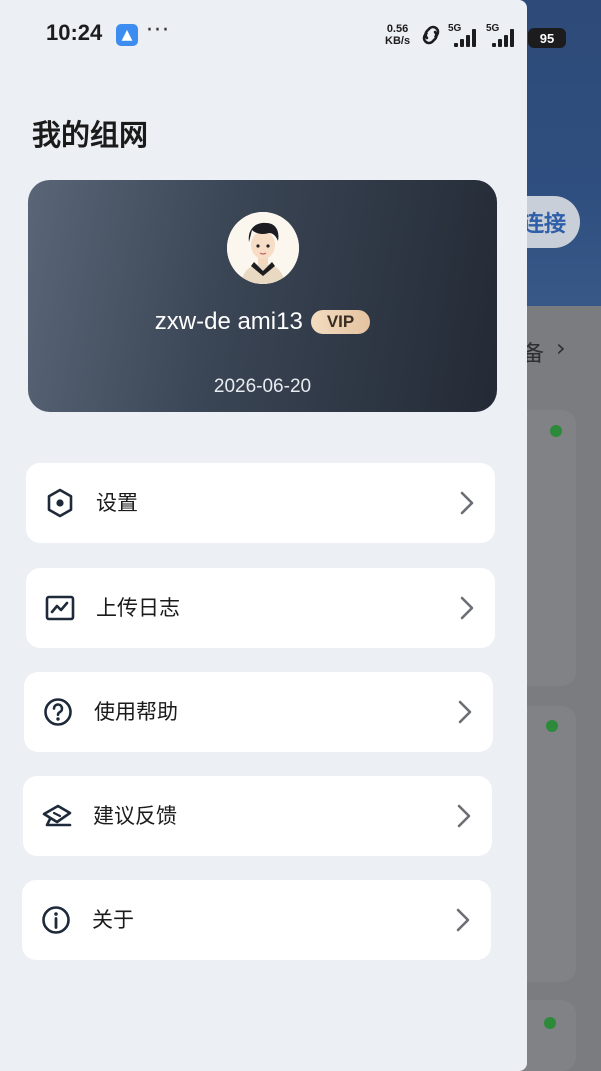  Describe the element at coordinates (260, 503) in the screenshot. I see `menu-item-settings: 设置` at that location.